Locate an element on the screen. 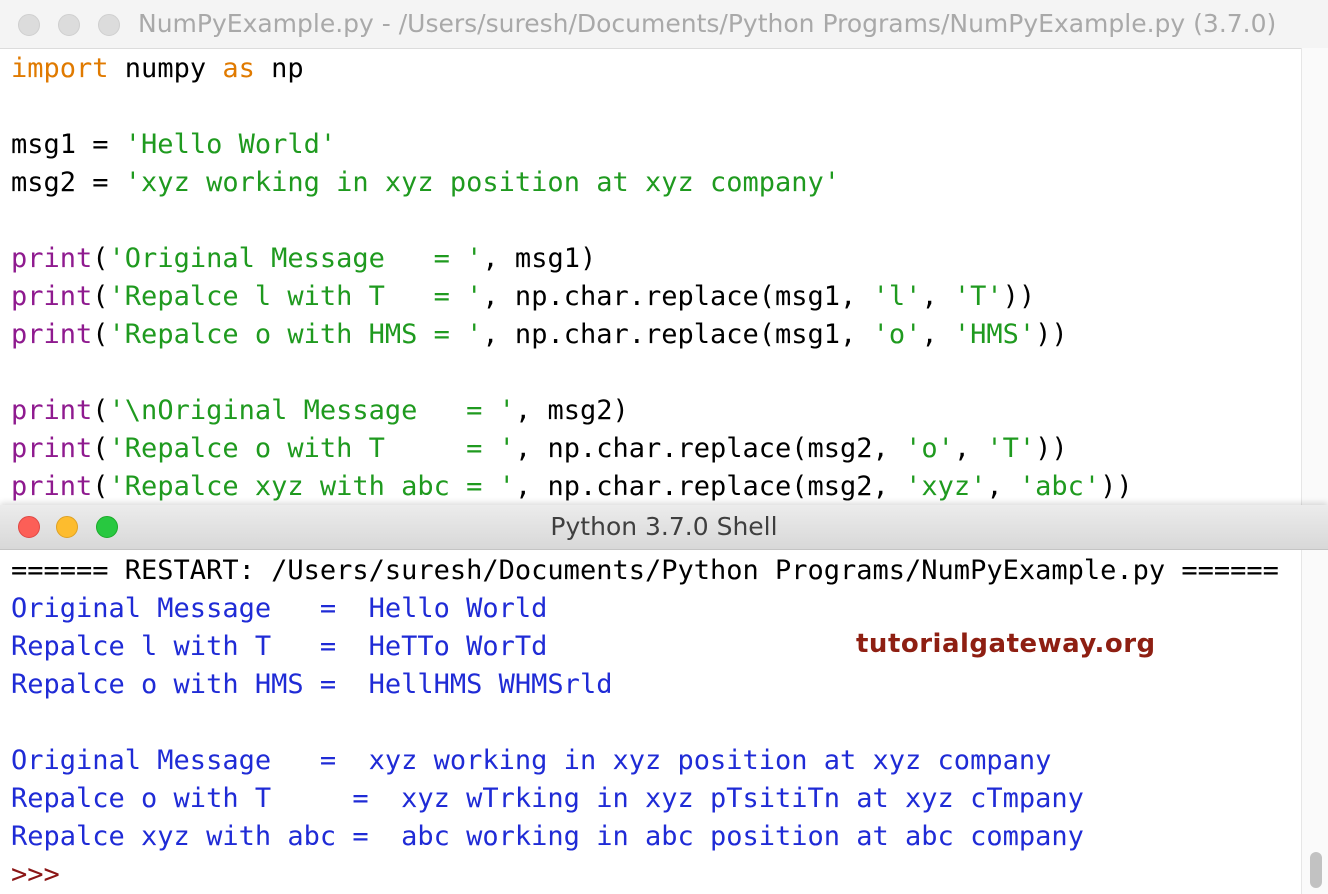 Image resolution: width=1328 pixels, height=894 pixels. shell-zoom-button is located at coordinates (107, 527).